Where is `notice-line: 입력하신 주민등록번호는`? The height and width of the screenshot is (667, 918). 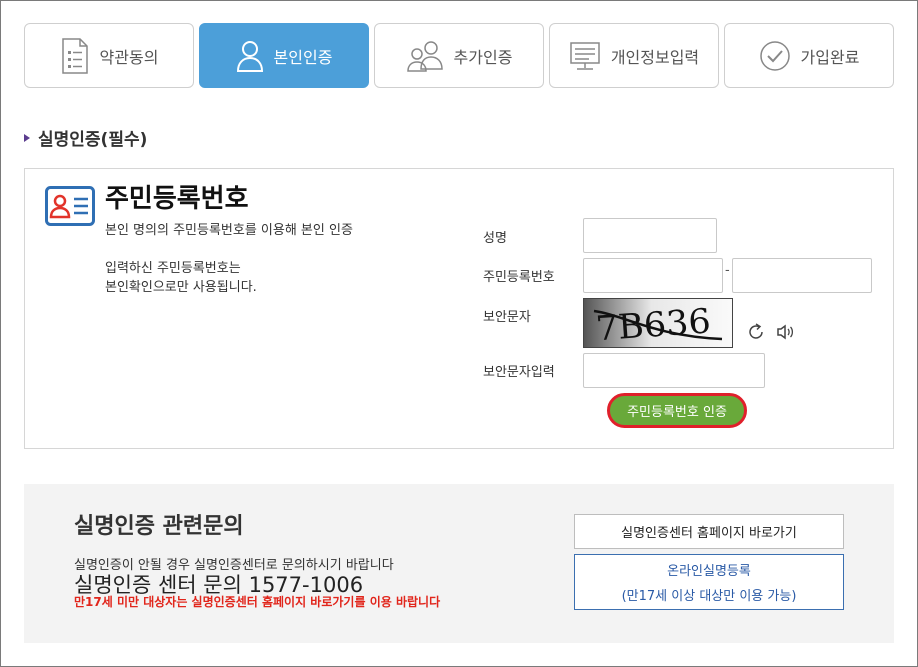
notice-line: 입력하신 주민등록번호는 is located at coordinates (173, 268).